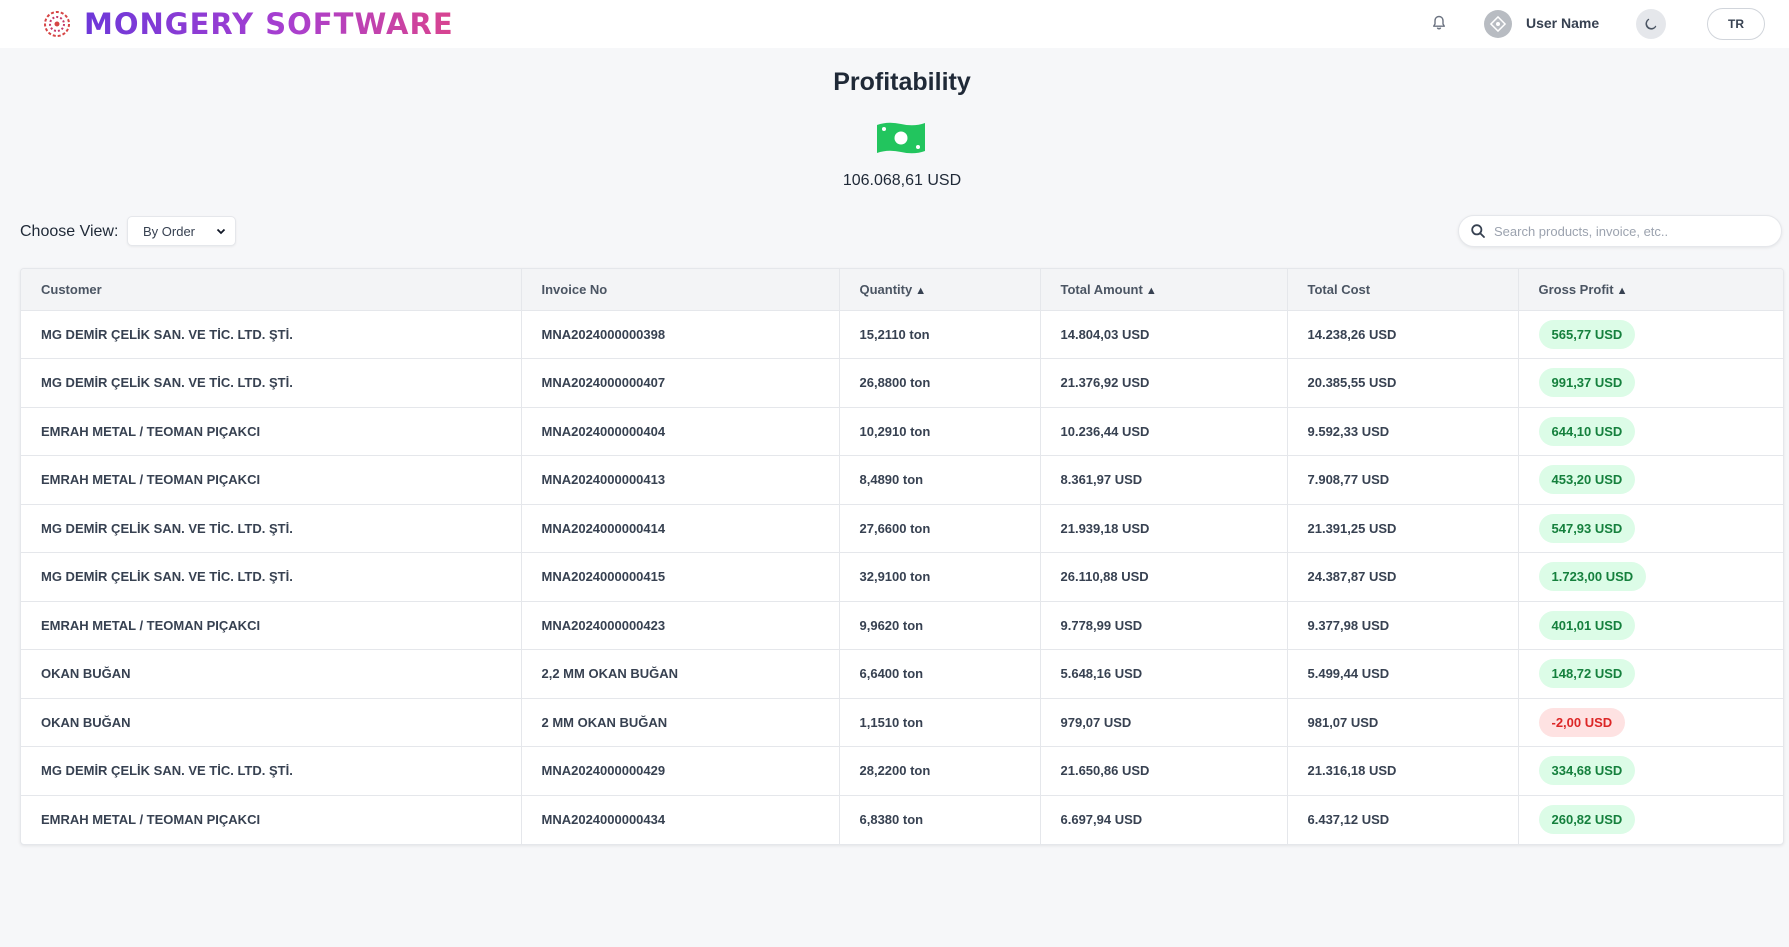  Describe the element at coordinates (940, 290) in the screenshot. I see `column-header-quantity: Quantity ▲` at that location.